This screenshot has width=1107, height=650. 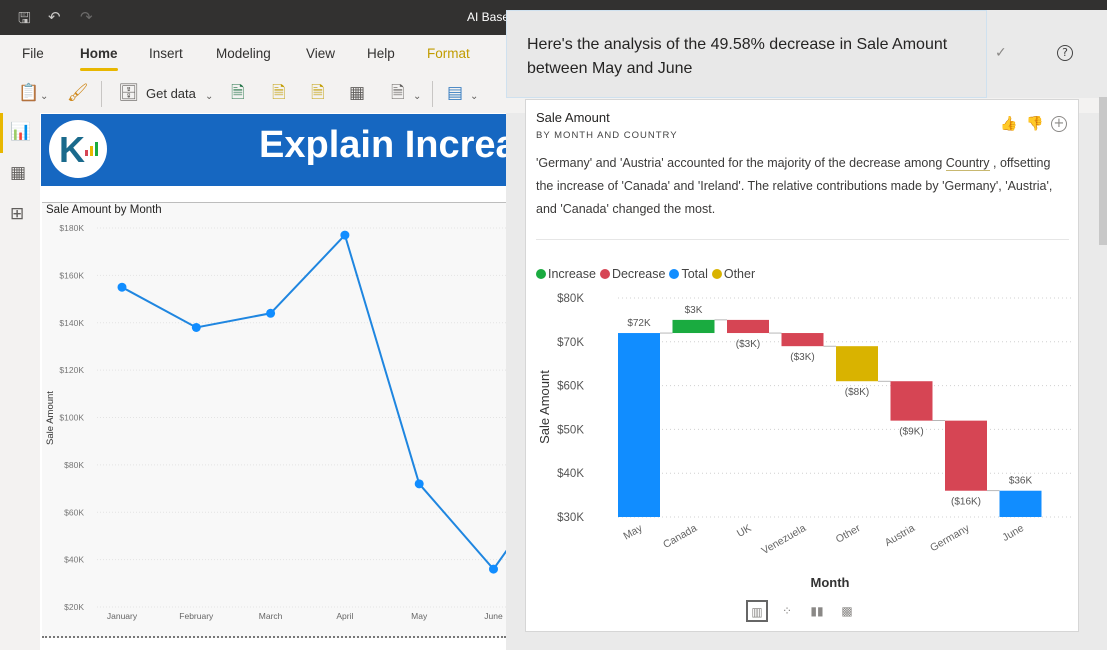 I want to click on report-view-icon: 📊, so click(x=20, y=132).